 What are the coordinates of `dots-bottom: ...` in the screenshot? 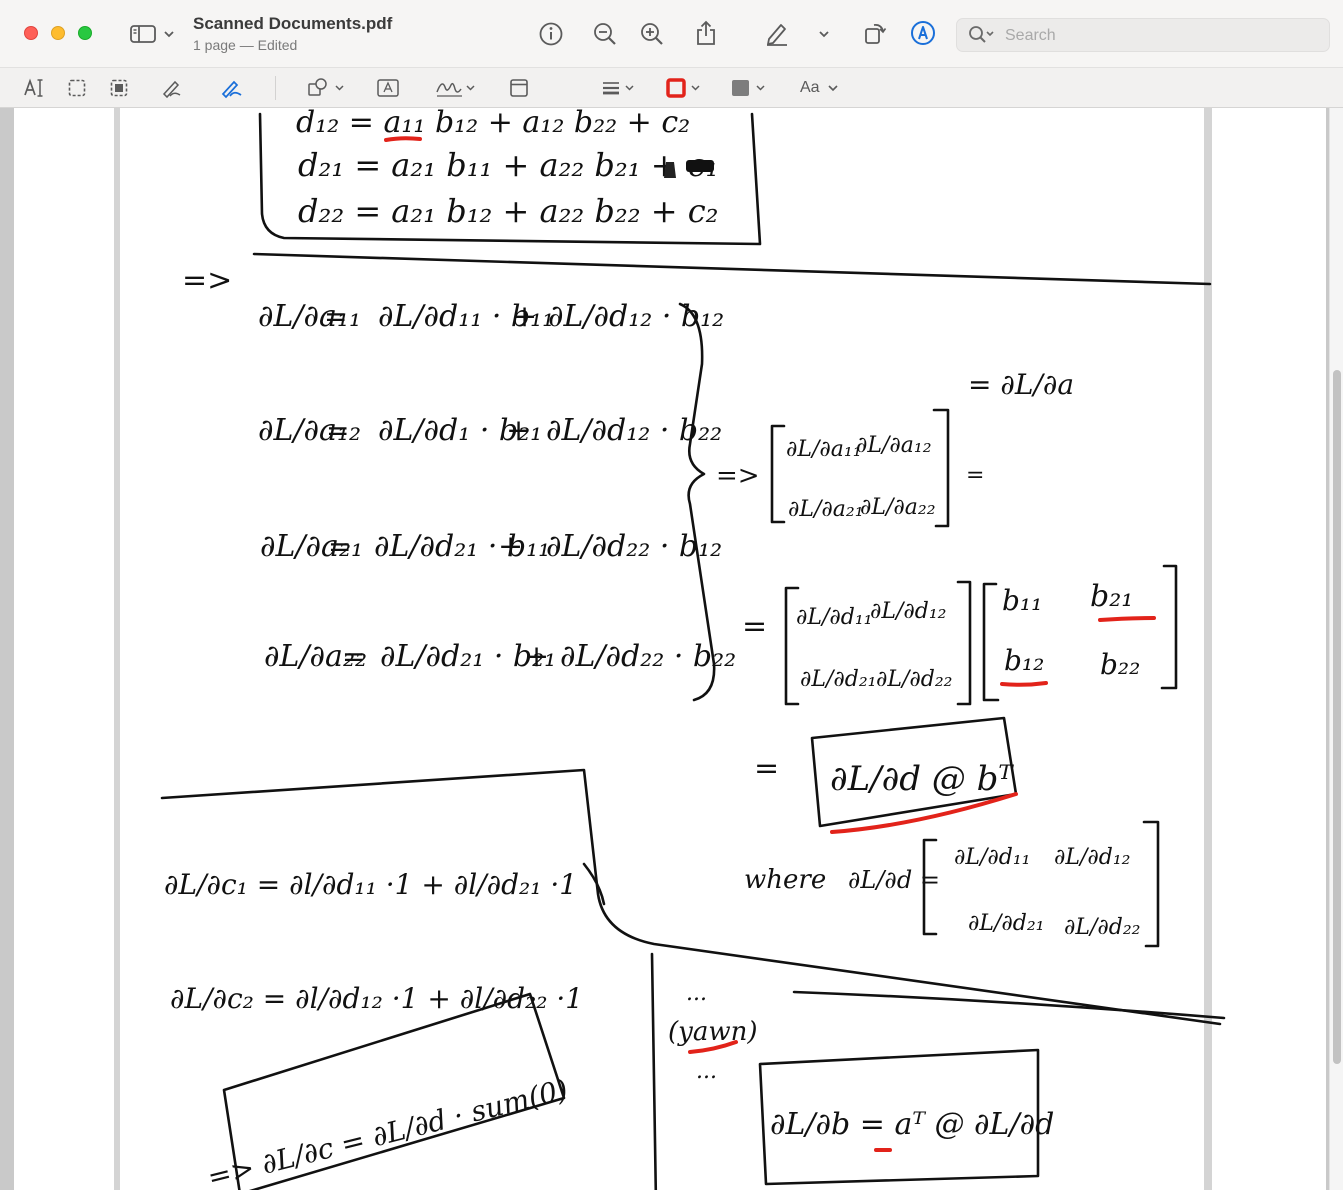 It's located at (706, 1071).